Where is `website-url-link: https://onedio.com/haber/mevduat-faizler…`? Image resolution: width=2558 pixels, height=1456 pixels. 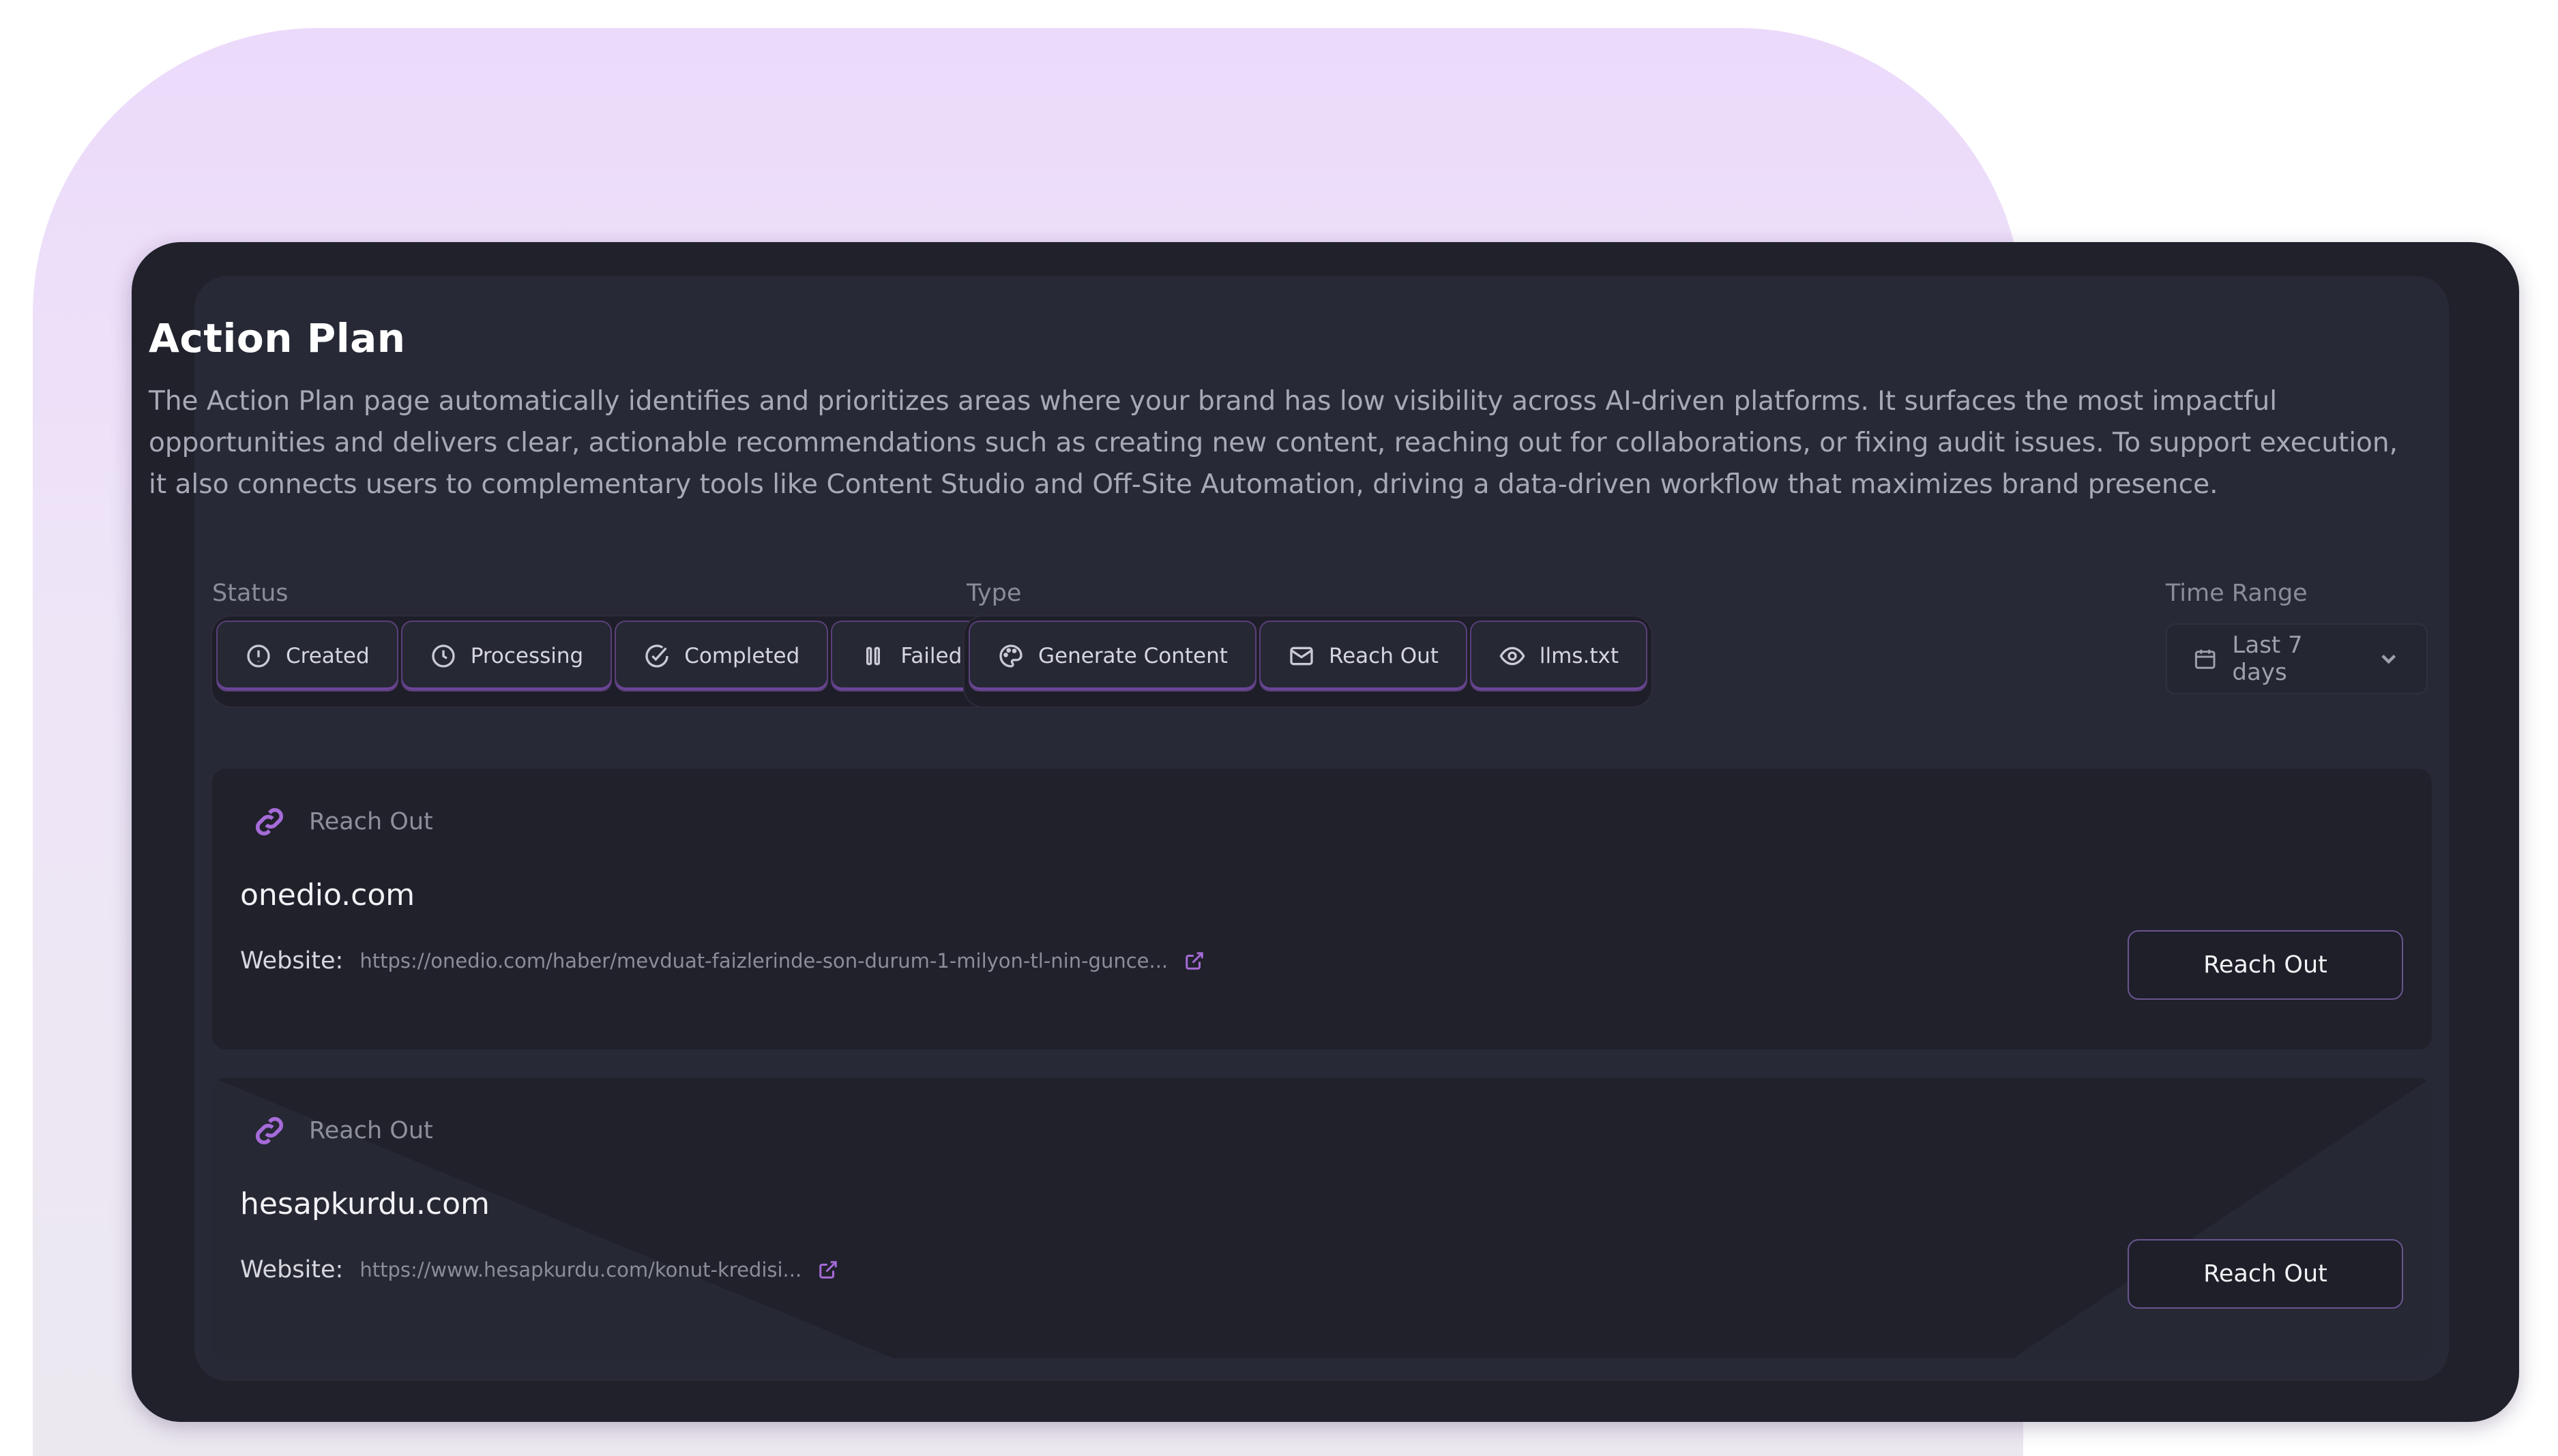 website-url-link: https://onedio.com/haber/mevduat-faizler… is located at coordinates (764, 960).